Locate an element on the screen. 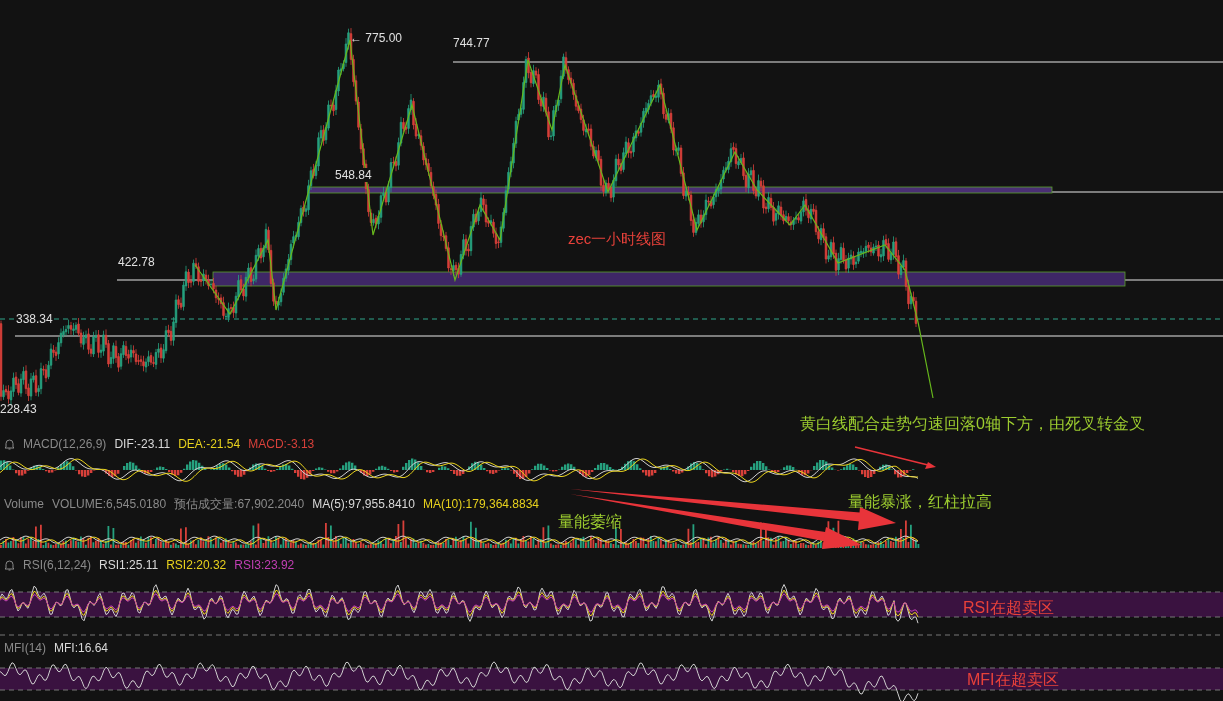 This screenshot has width=1223, height=701. indicator-value: VOLUME:6,545.0180 is located at coordinates (109, 504).